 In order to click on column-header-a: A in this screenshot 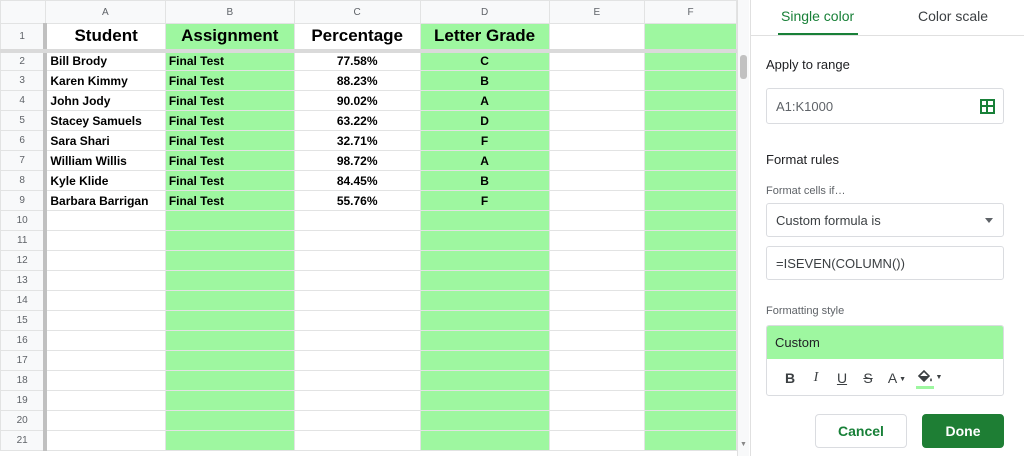, I will do `click(105, 12)`.